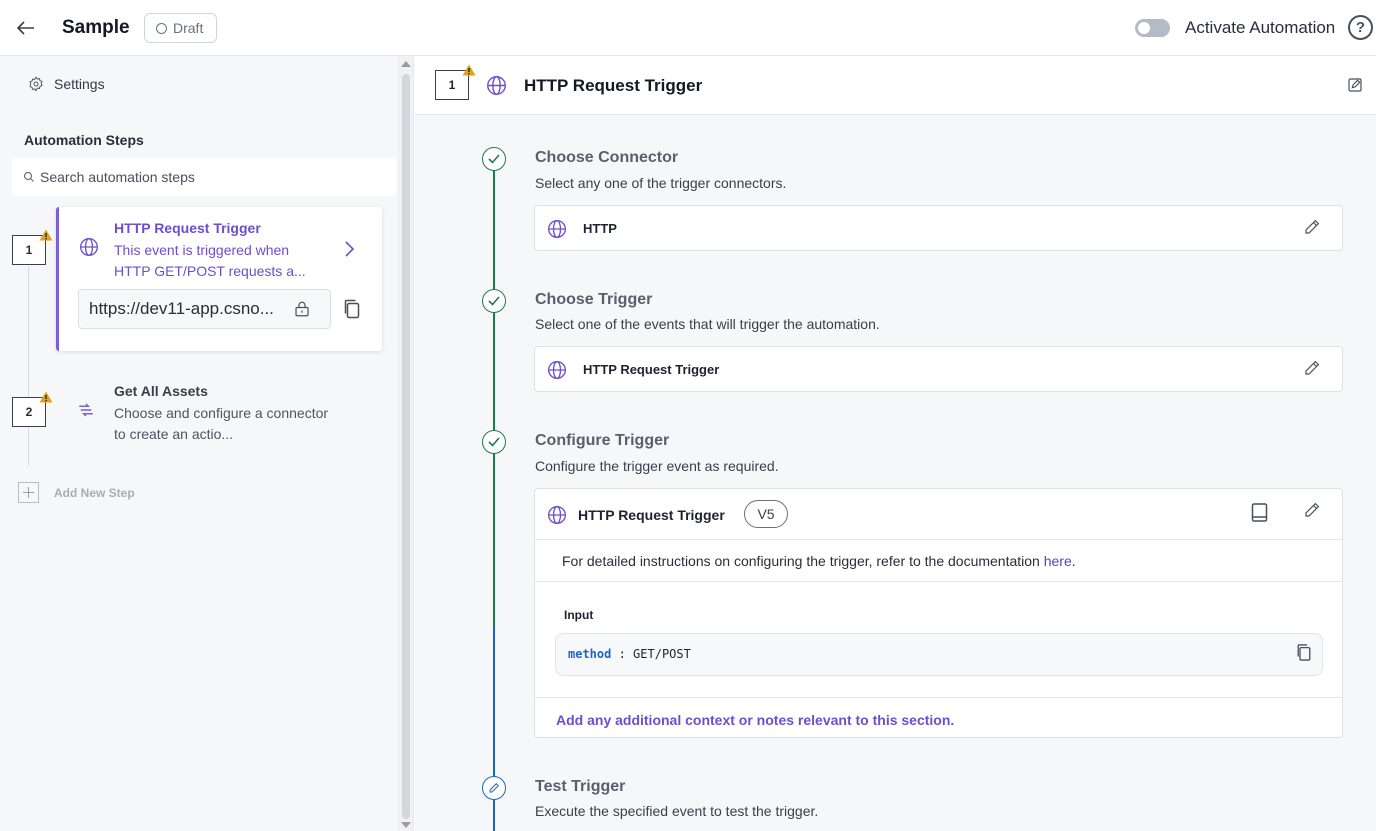  Describe the element at coordinates (349, 249) in the screenshot. I see `chevron-right-icon` at that location.